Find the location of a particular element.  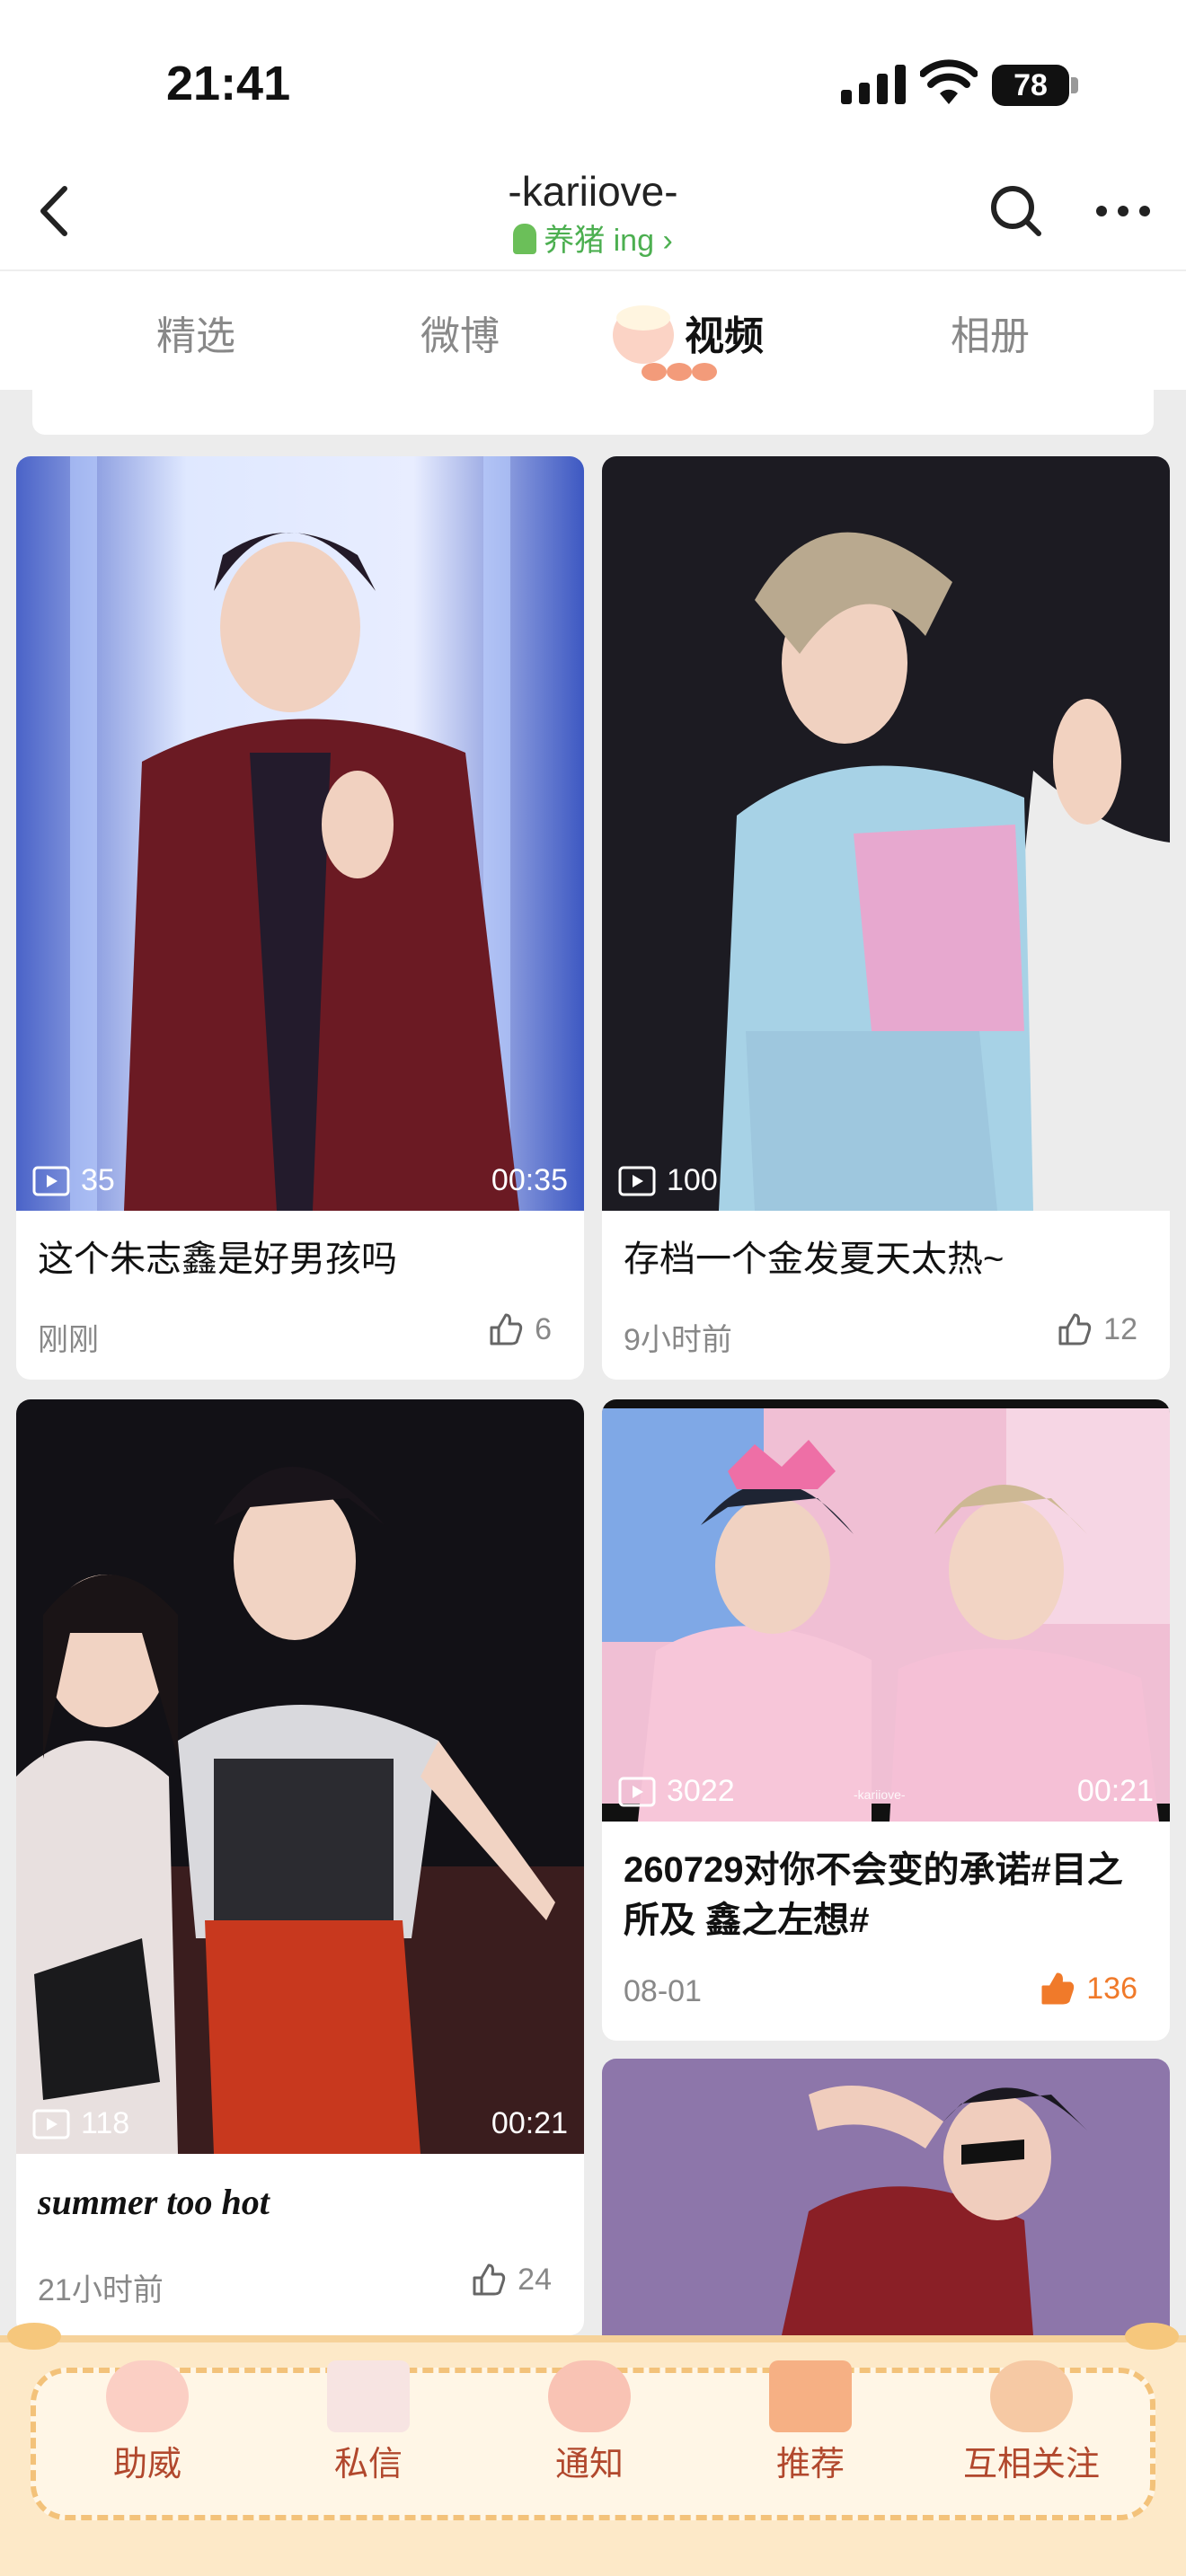

bottom-tab-label: 通知 is located at coordinates (589, 2464).